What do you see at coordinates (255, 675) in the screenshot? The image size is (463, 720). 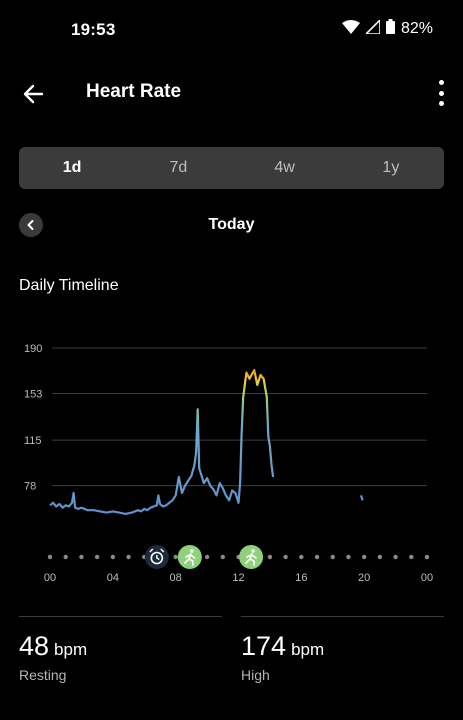 I see `high-label: High` at bounding box center [255, 675].